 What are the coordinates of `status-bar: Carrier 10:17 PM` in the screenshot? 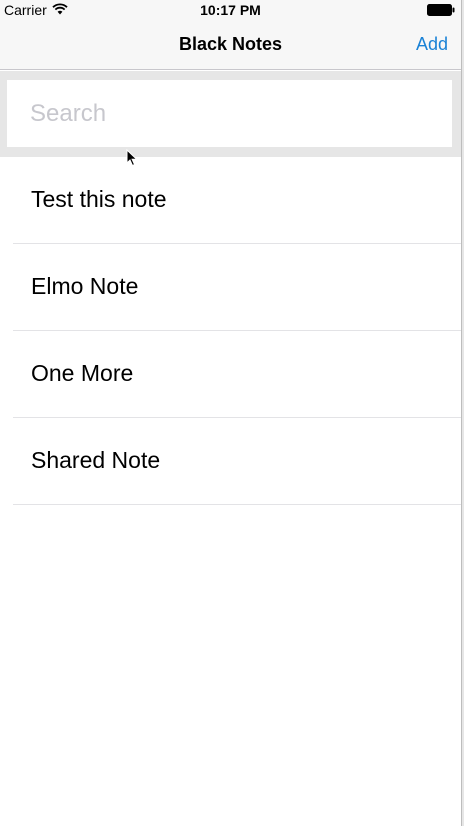 It's located at (230, 10).